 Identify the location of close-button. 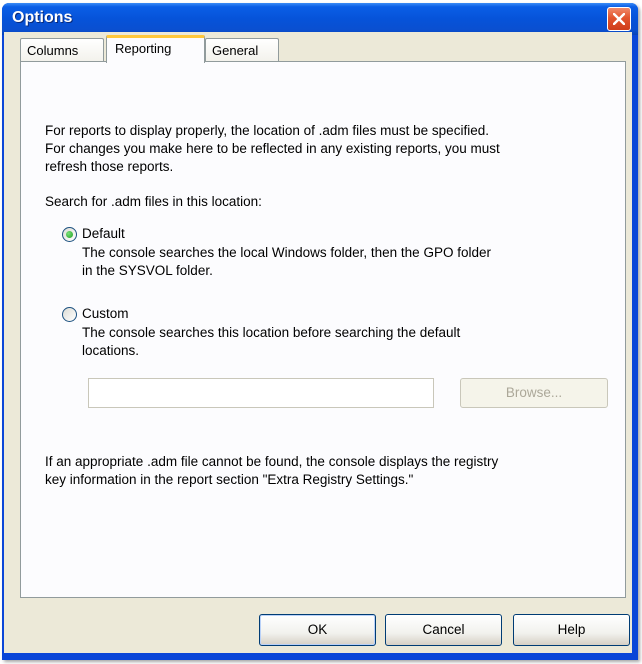
(619, 19).